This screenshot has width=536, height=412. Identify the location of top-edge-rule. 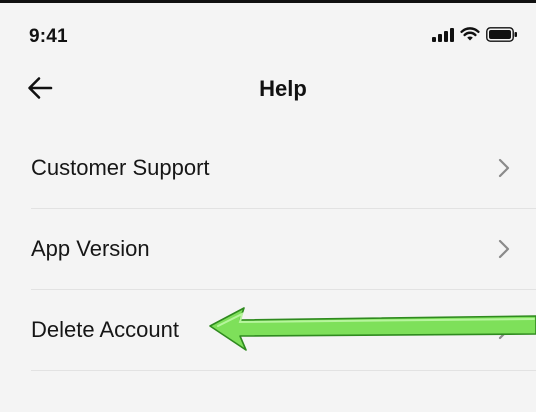
(268, 1).